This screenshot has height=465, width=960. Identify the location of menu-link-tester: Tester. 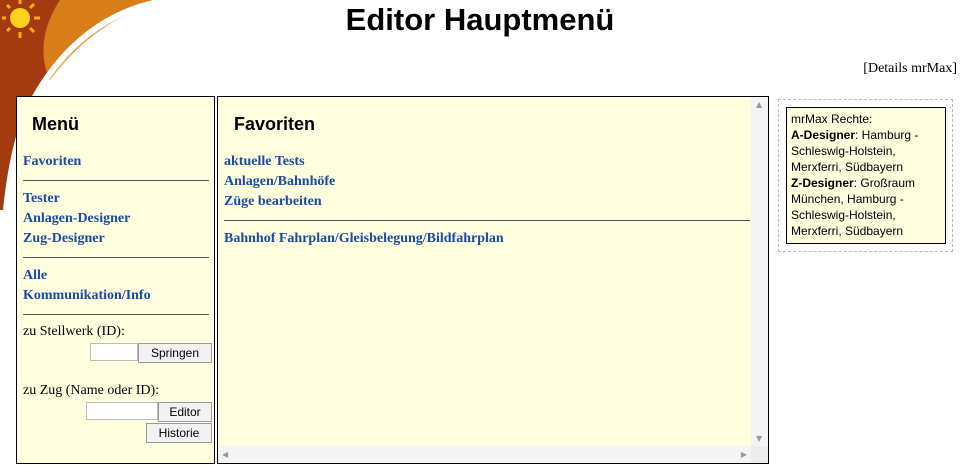
(116, 199).